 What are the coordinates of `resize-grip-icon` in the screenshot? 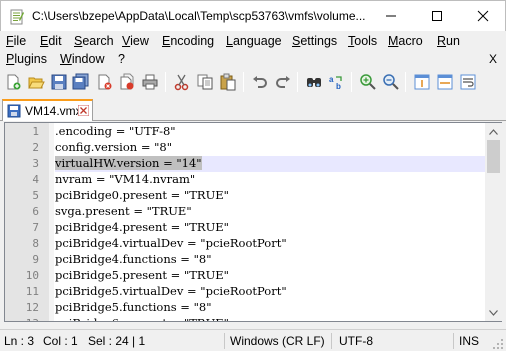 It's located at (498, 344).